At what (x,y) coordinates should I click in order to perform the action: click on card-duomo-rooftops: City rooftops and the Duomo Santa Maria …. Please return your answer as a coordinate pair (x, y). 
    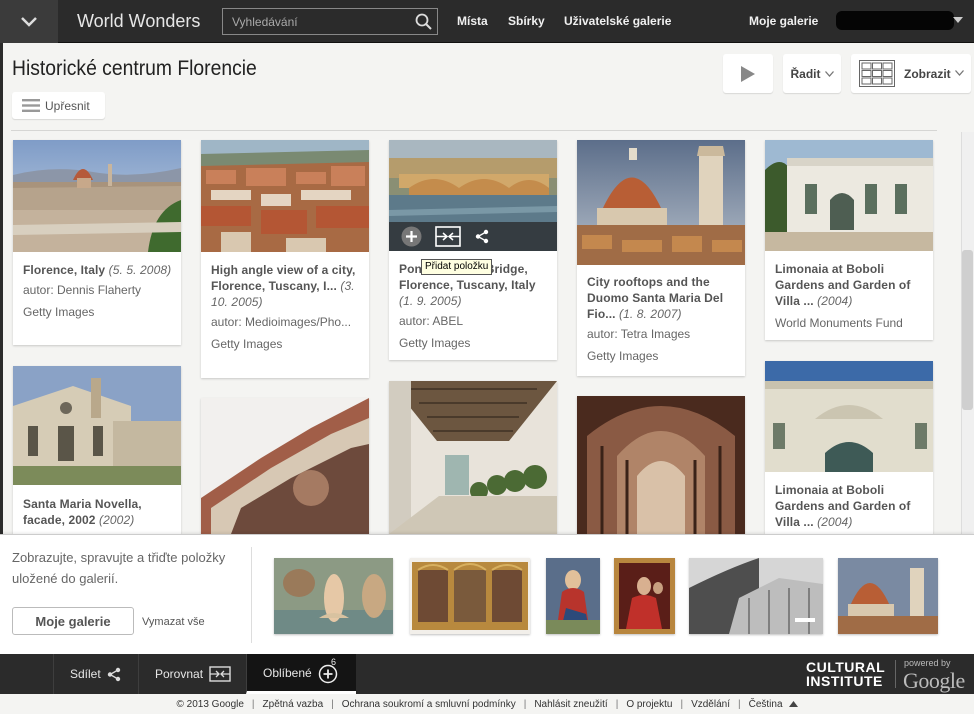
    Looking at the image, I should click on (661, 258).